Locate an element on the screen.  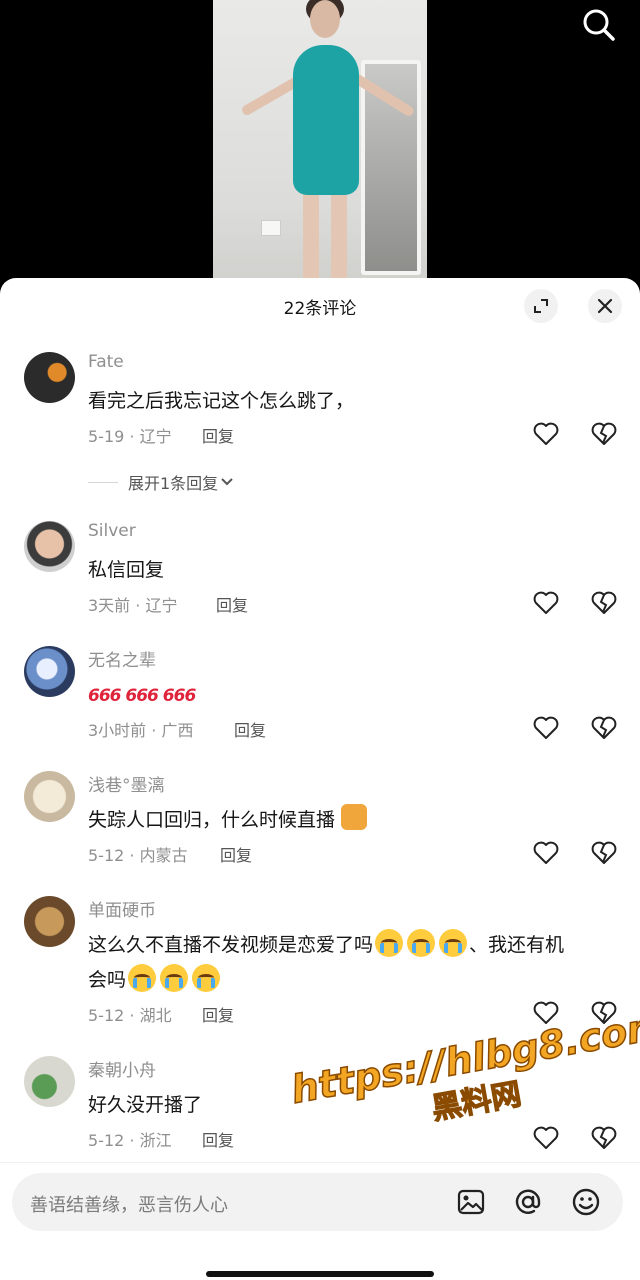
comment-author: Silver is located at coordinates (112, 531).